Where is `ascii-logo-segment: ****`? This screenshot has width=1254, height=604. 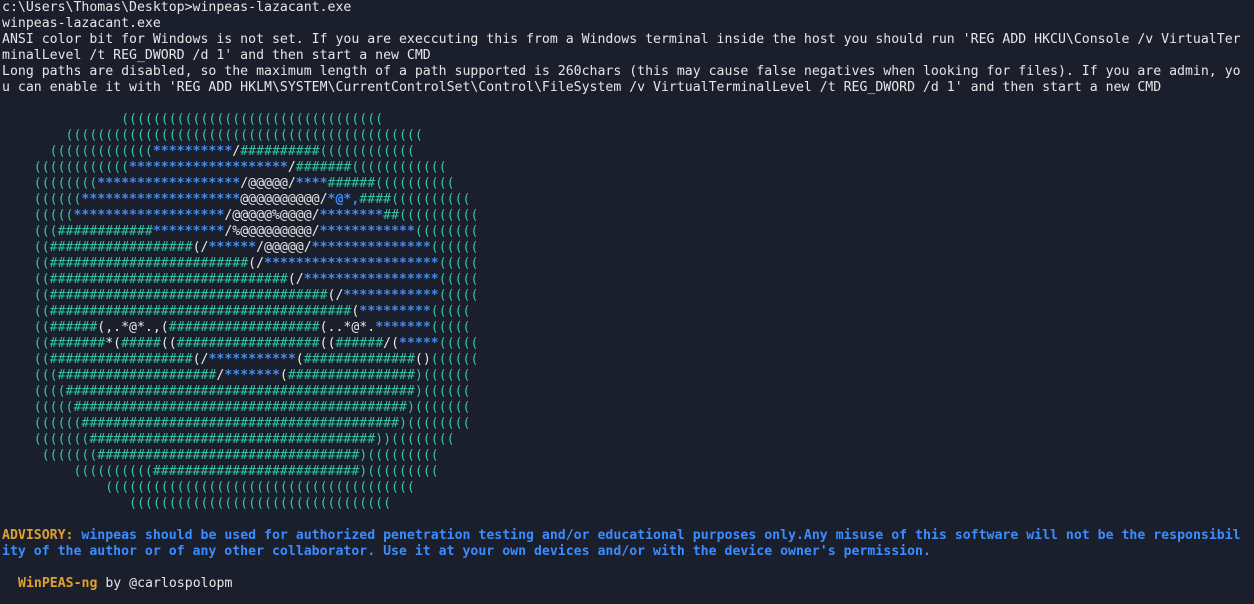 ascii-logo-segment: **** is located at coordinates (311, 183).